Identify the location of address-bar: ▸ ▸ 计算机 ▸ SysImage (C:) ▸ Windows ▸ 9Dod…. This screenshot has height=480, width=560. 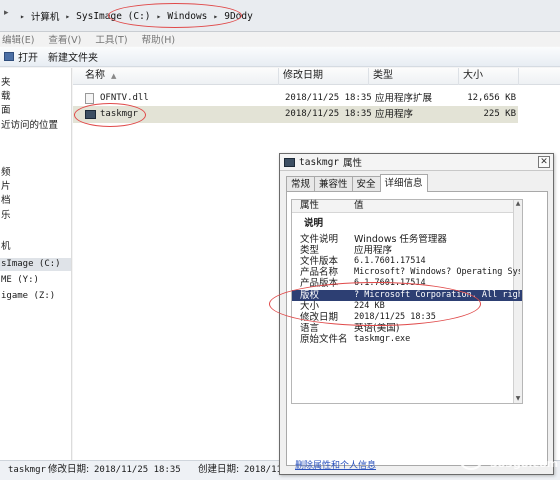
(280, 16).